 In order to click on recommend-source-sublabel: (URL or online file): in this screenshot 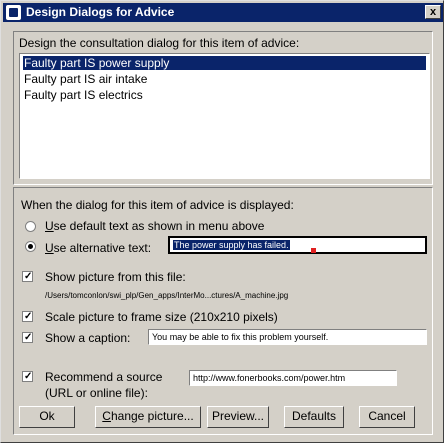, I will do `click(96, 393)`.